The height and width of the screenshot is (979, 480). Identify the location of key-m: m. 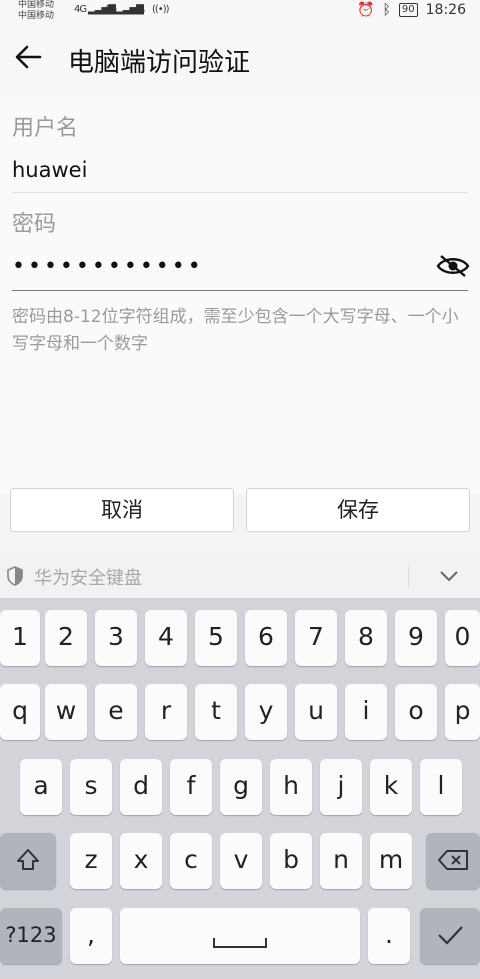
(391, 861).